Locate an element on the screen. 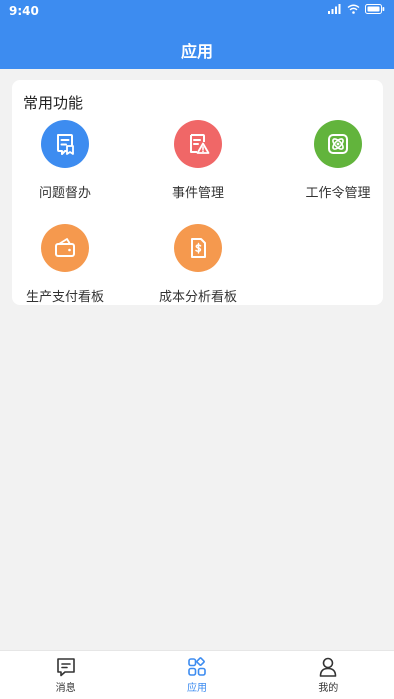 The width and height of the screenshot is (394, 699). document-icon is located at coordinates (65, 144).